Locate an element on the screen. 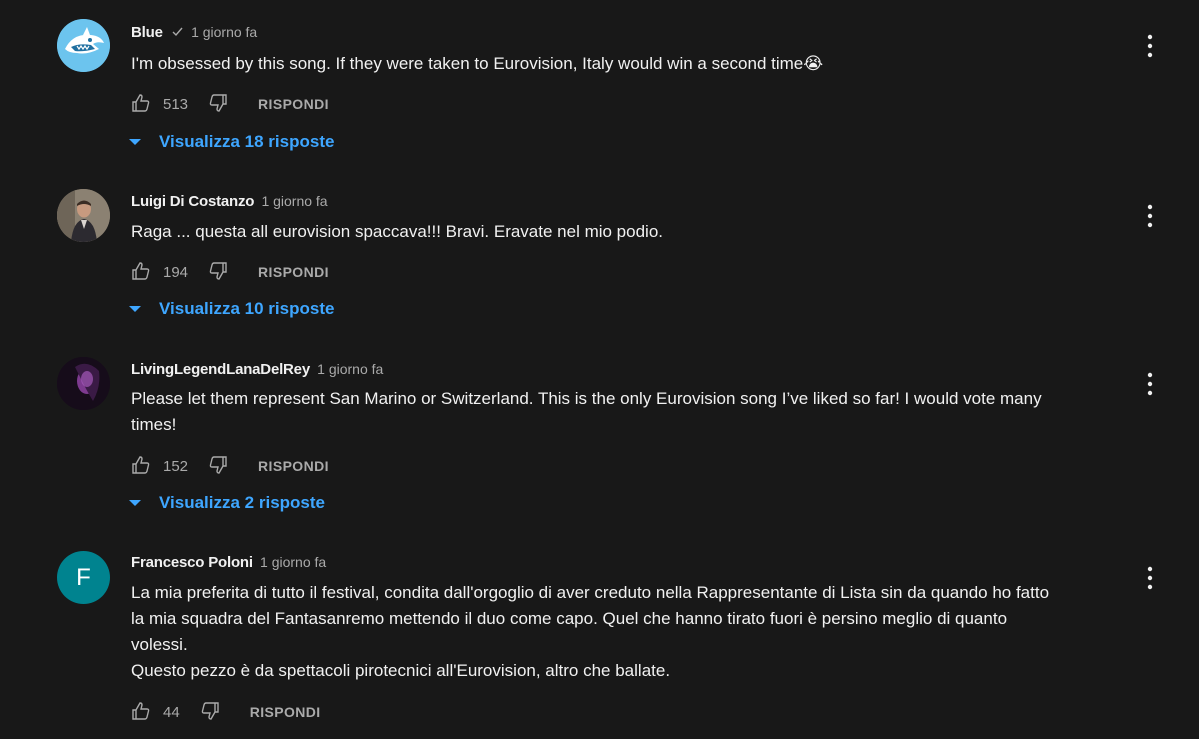 This screenshot has height=739, width=1199. view-replies-label: Visualizza 10 risposte is located at coordinates (247, 308).